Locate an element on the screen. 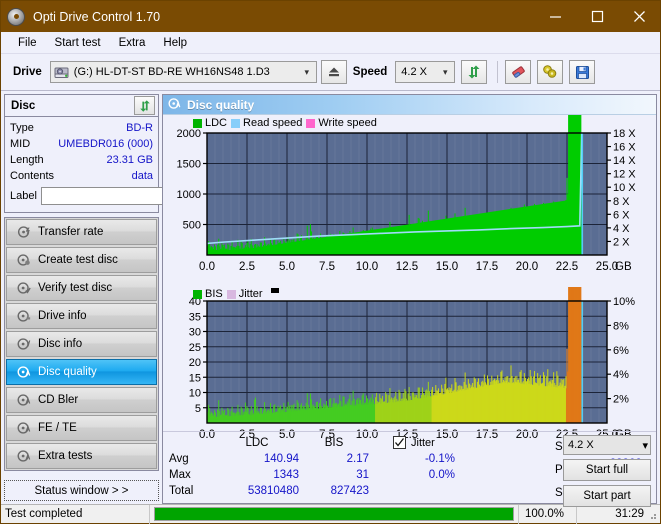 The width and height of the screenshot is (661, 524). drive-select: (G:) HL-DT-ST BD-RE WH16NS48 1.D3 ▾ is located at coordinates (183, 72).